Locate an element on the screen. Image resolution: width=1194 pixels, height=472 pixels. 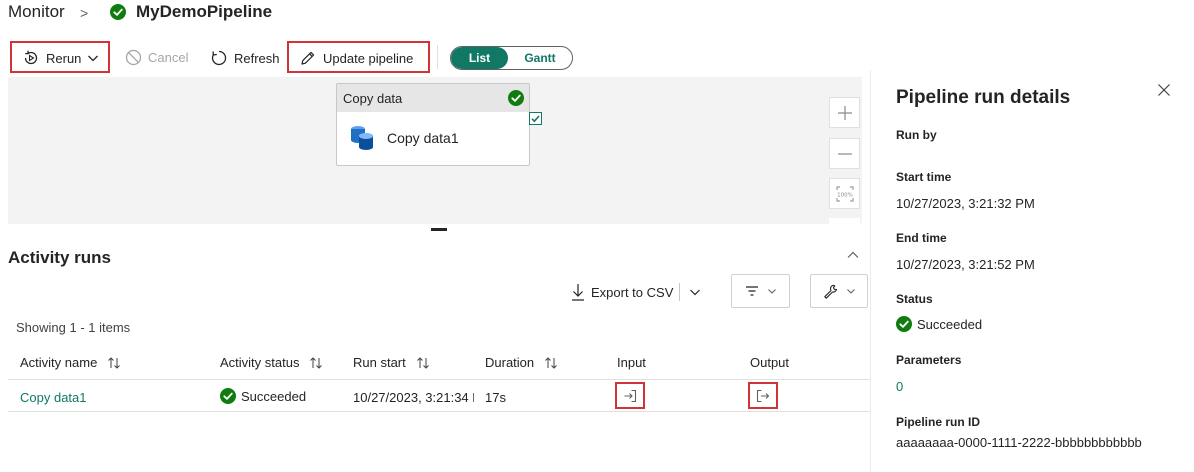
minus-icon is located at coordinates (844, 153).